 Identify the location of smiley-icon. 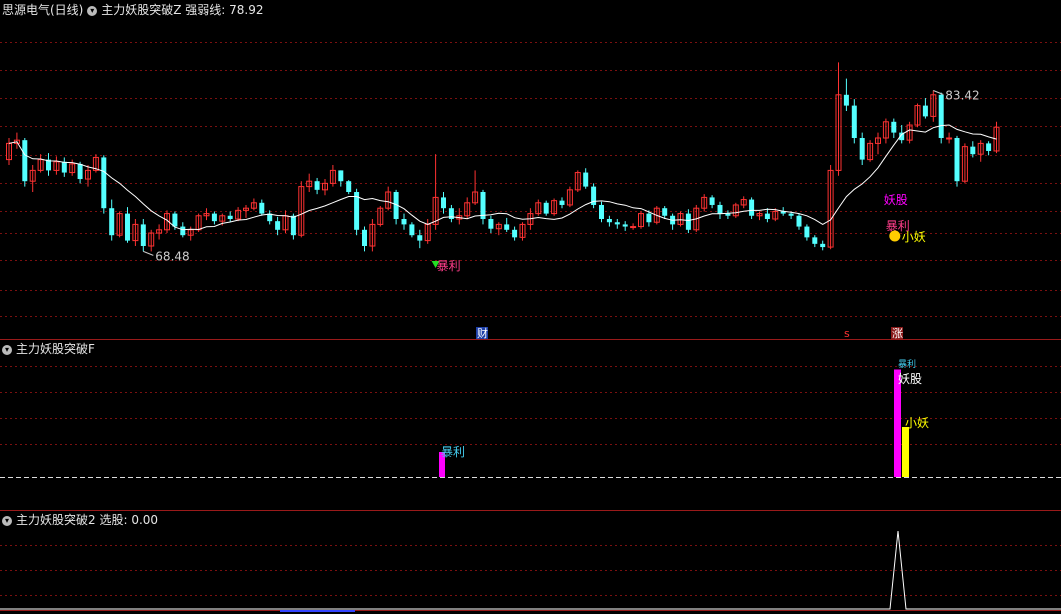
(895, 236).